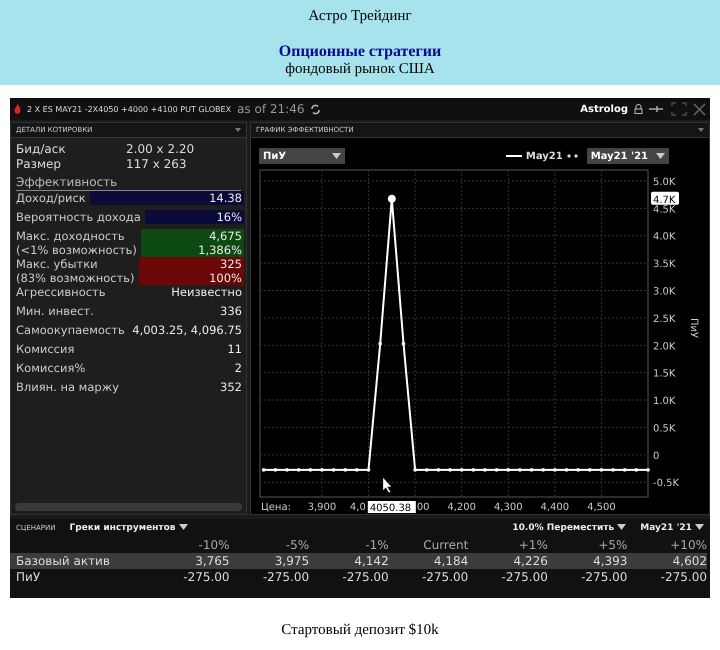  Describe the element at coordinates (206, 292) in the screenshot. I see `metric-value: Неизвестно` at that location.